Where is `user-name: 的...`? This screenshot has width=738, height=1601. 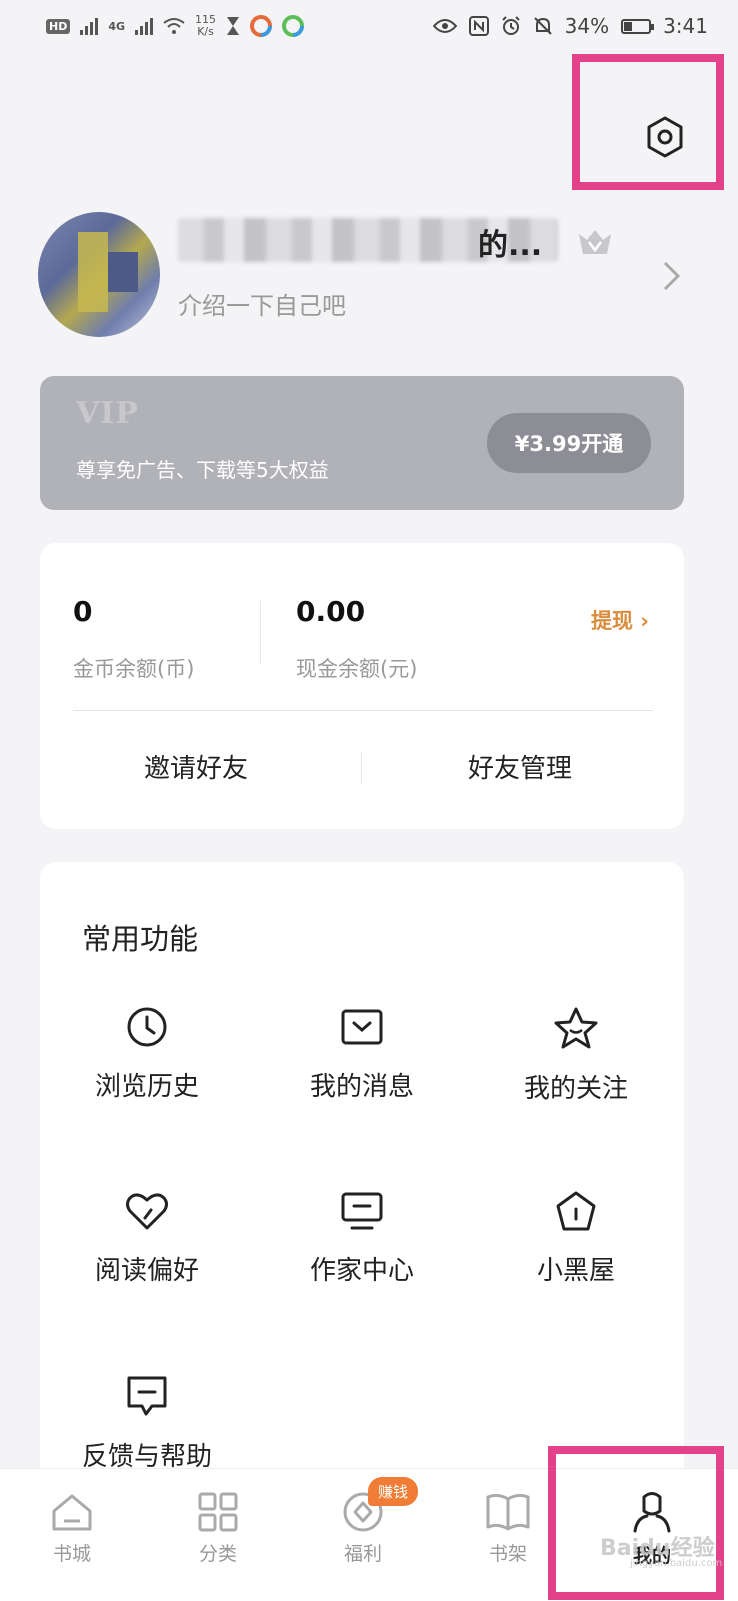
user-name: 的... is located at coordinates (510, 242).